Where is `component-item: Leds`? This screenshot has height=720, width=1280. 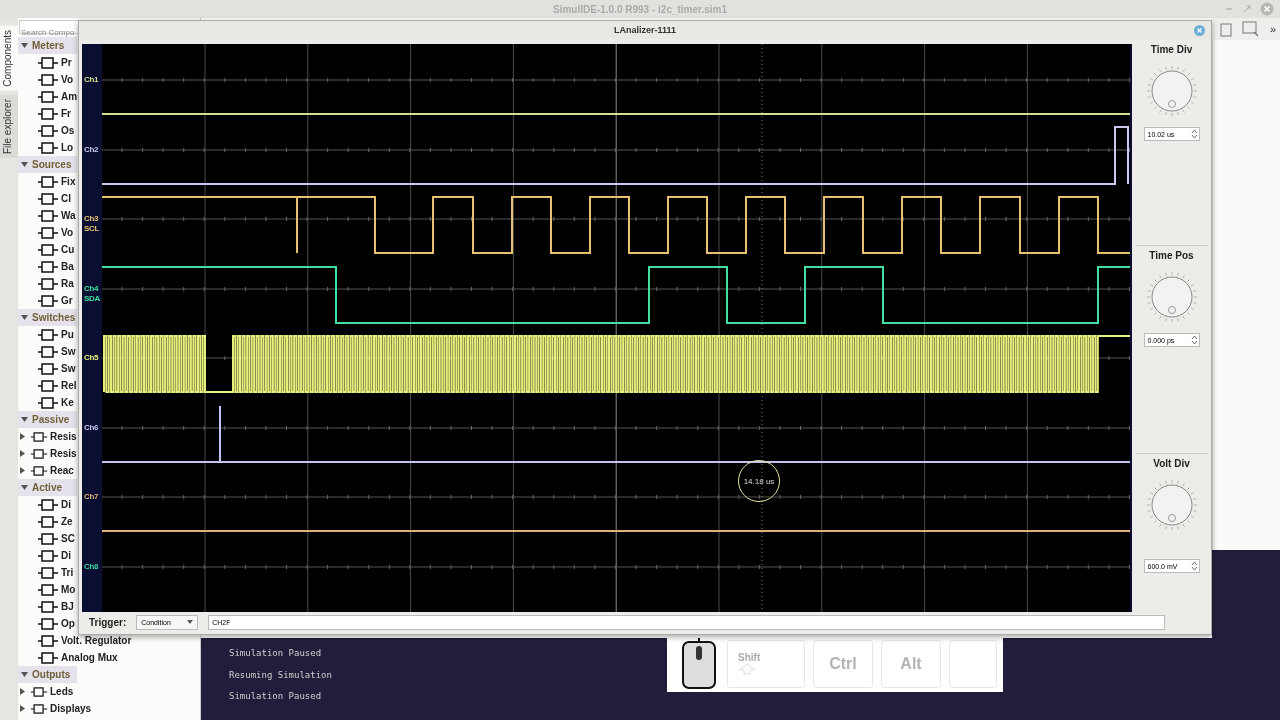
component-item: Leds is located at coordinates (62, 691).